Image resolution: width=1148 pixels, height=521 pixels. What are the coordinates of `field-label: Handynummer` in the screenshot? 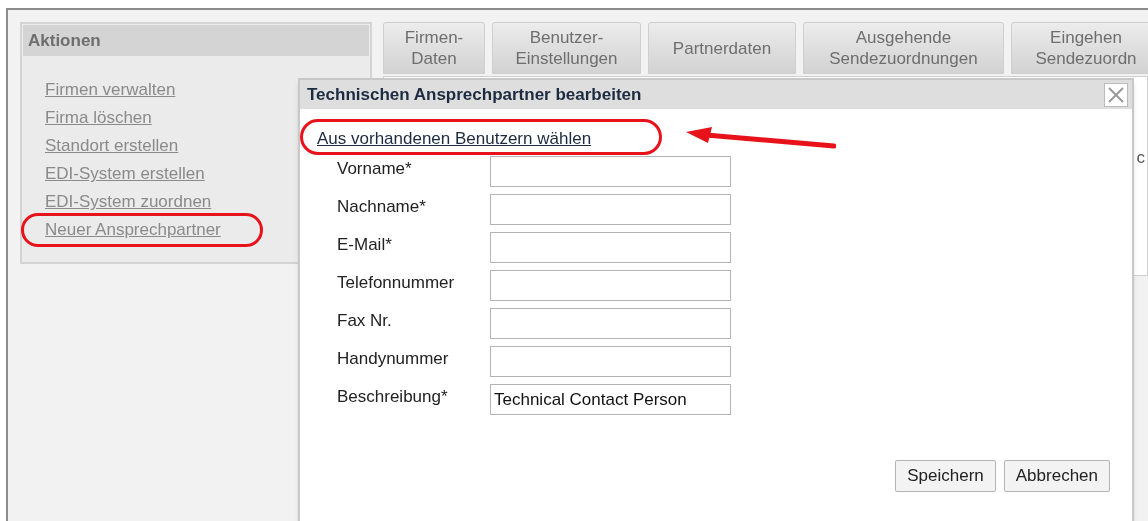 It's located at (393, 359).